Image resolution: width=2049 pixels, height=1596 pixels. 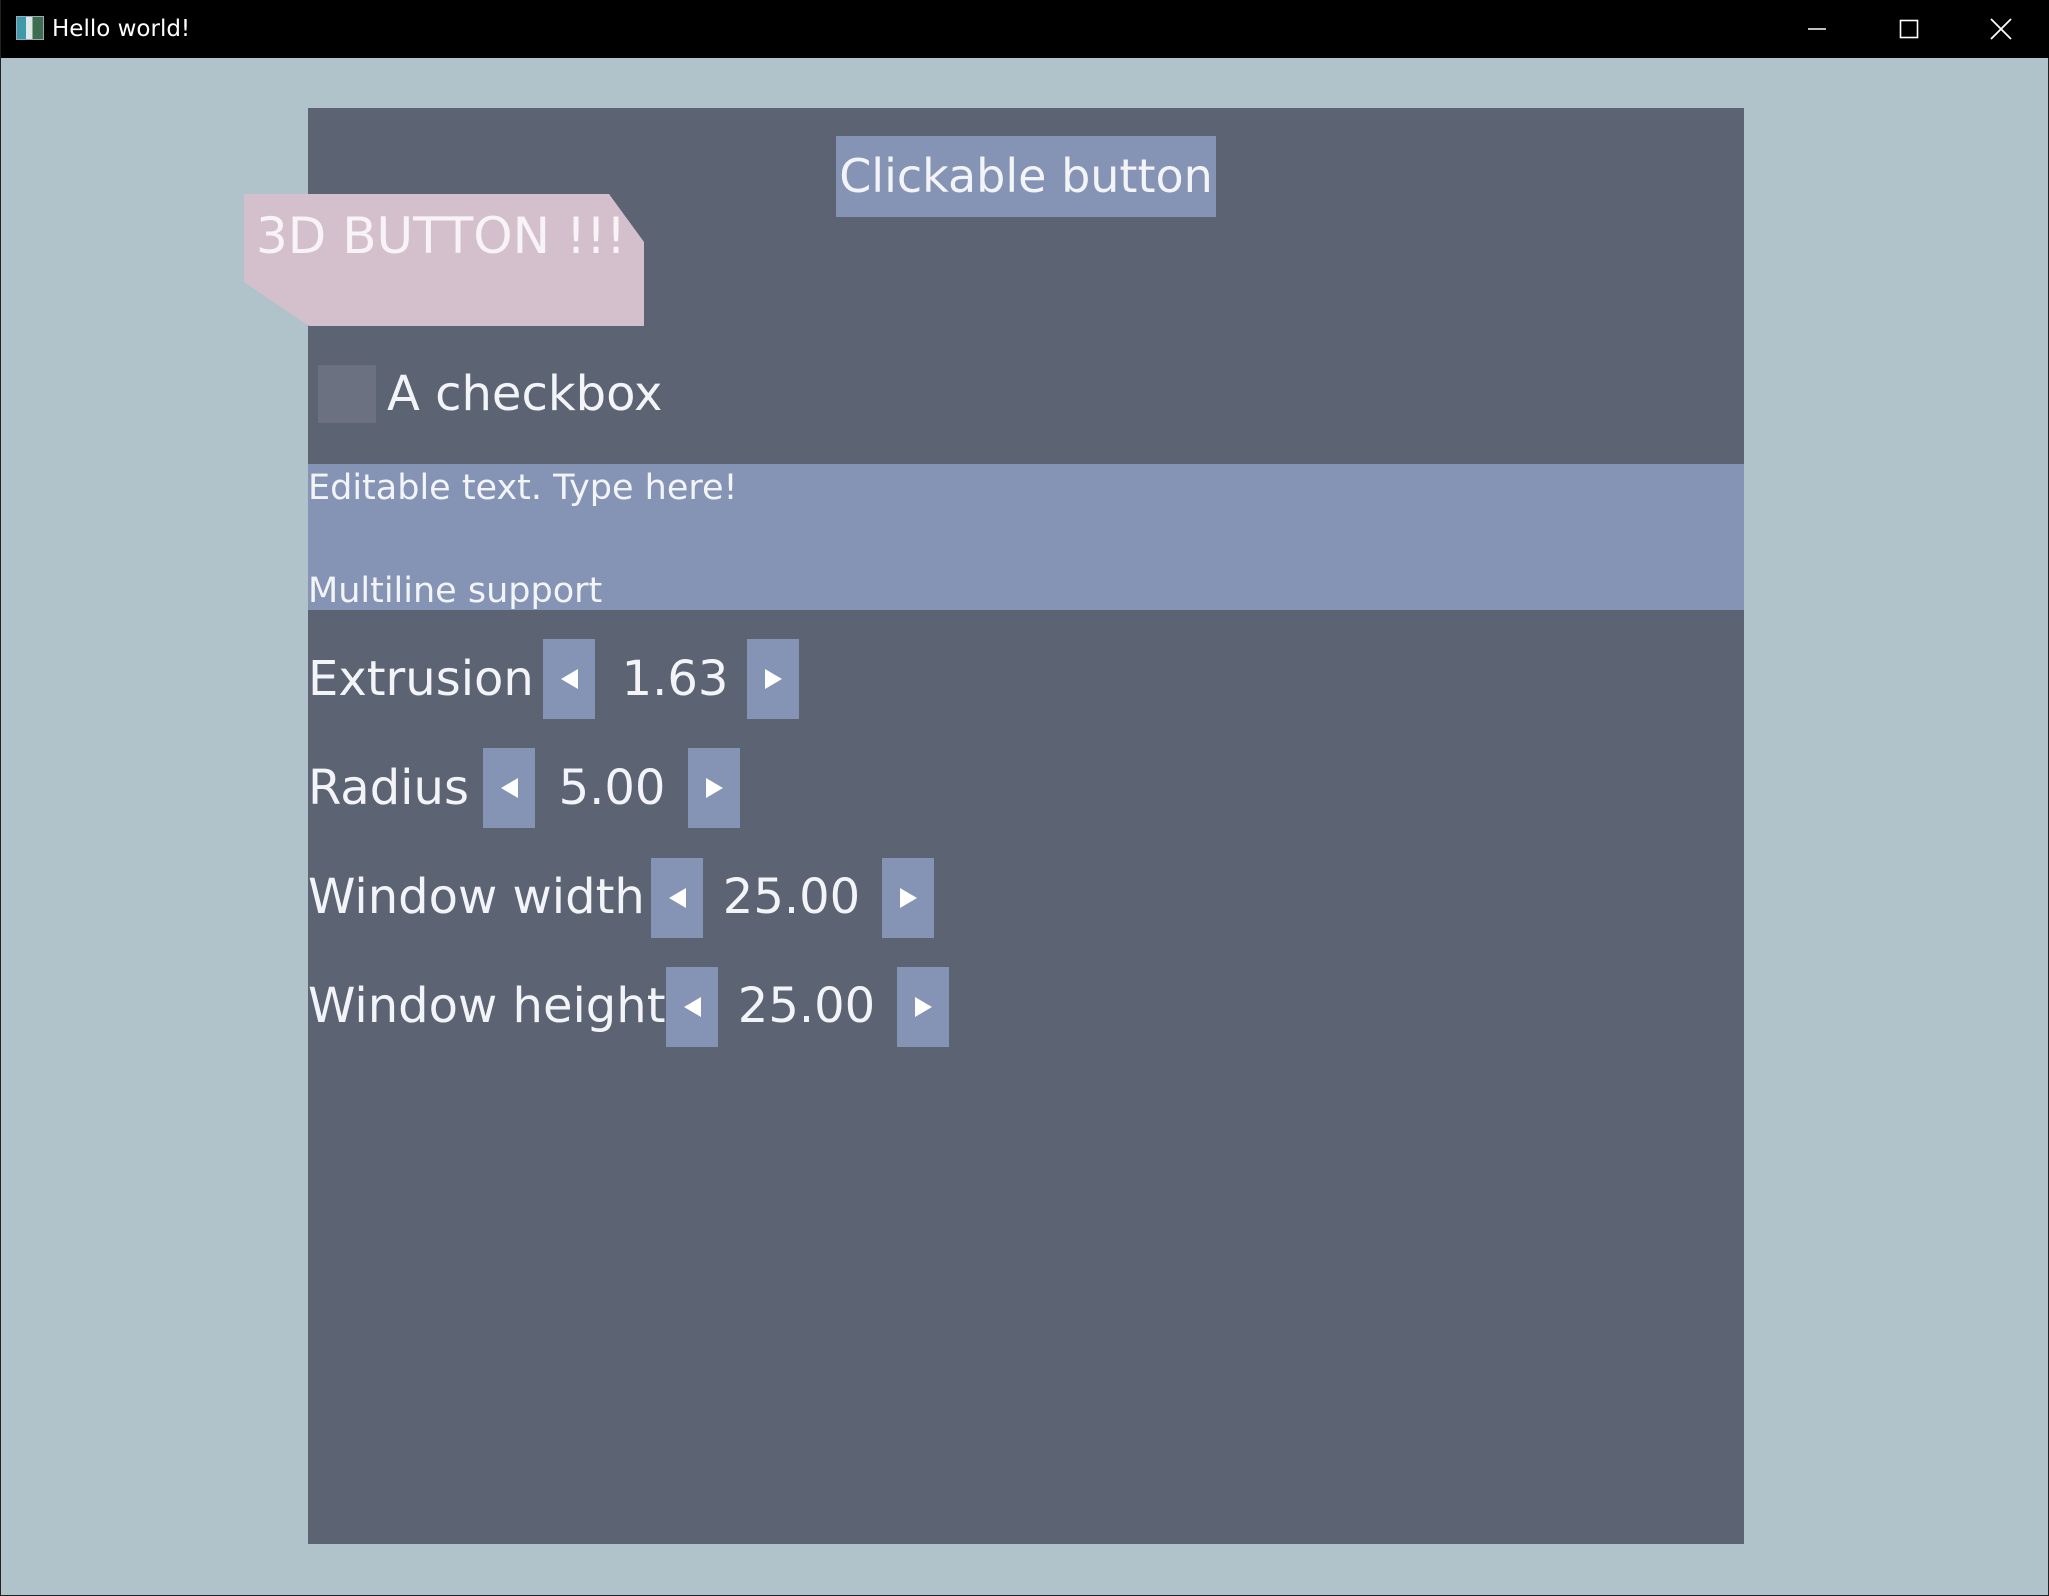 I want to click on window-height-label: Window height, so click(x=487, y=1006).